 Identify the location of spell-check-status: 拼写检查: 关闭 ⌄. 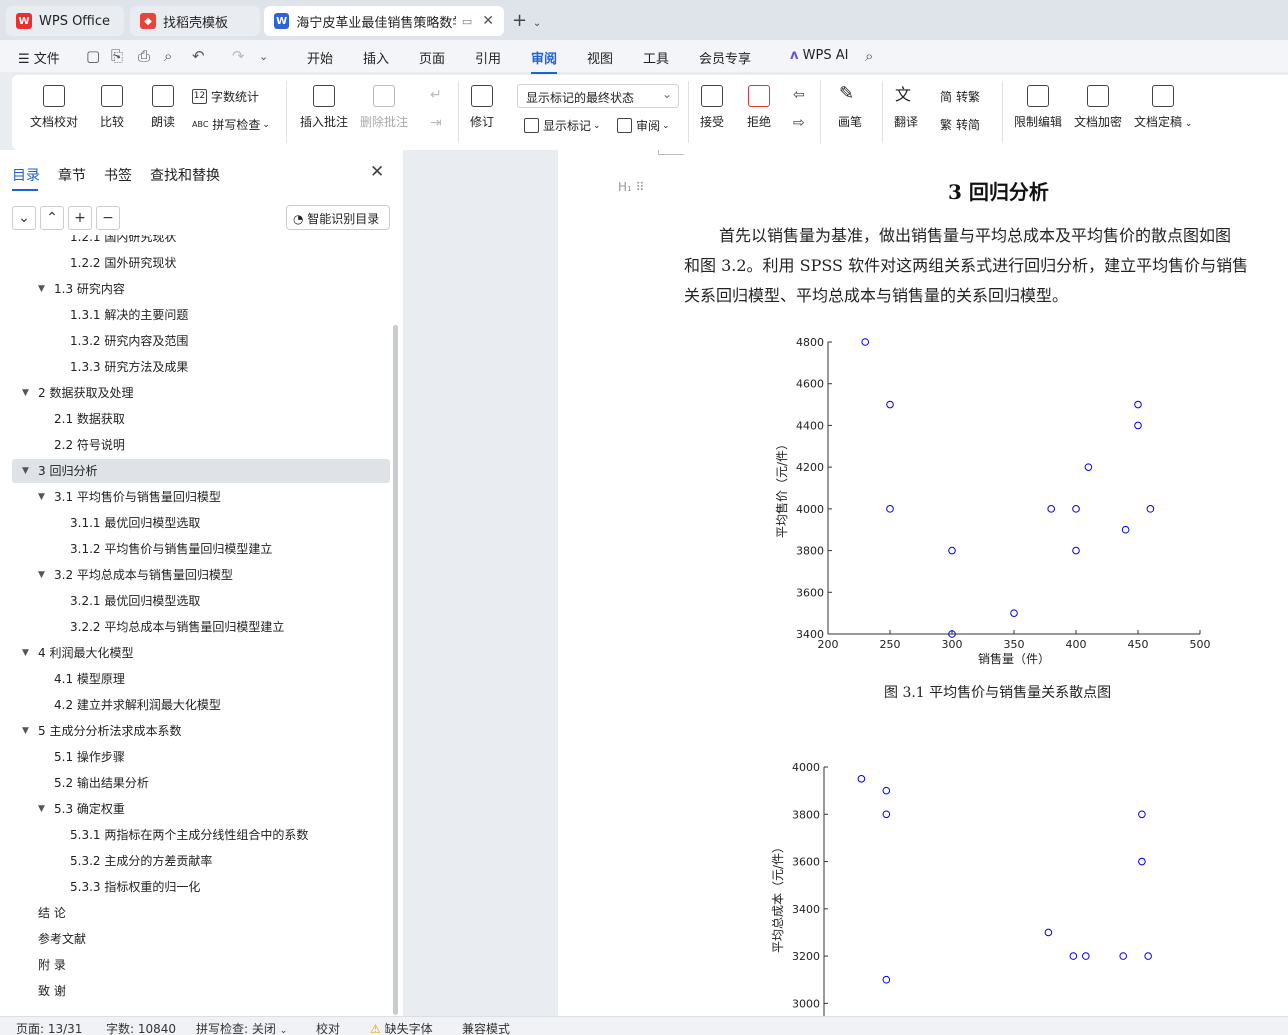
(241, 1027).